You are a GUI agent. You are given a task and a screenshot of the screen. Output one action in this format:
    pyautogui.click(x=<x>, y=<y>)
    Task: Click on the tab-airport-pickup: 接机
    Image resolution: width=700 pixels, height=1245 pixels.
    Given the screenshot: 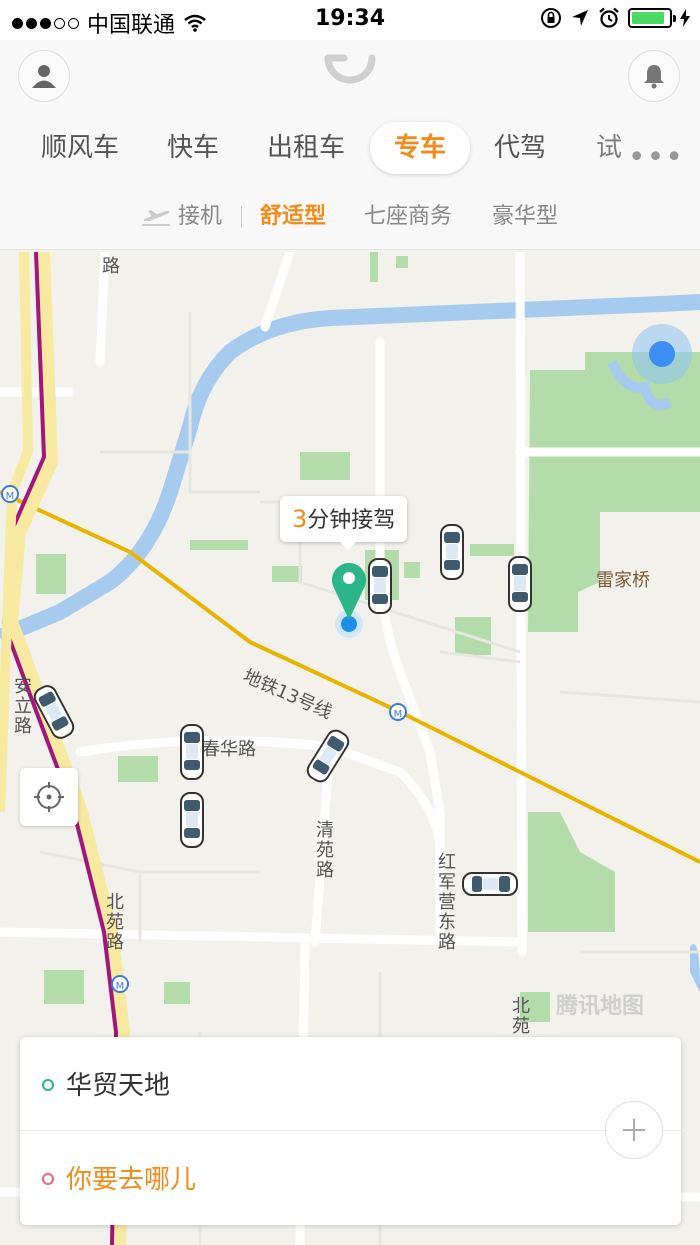 What is the action you would take?
    pyautogui.click(x=181, y=217)
    